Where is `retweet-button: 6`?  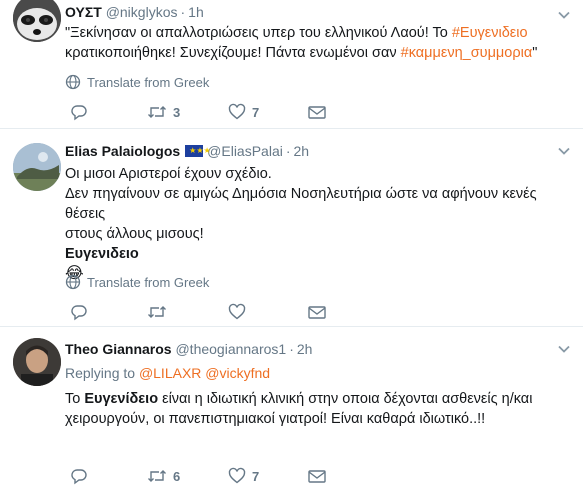 retweet-button: 6 is located at coordinates (163, 476).